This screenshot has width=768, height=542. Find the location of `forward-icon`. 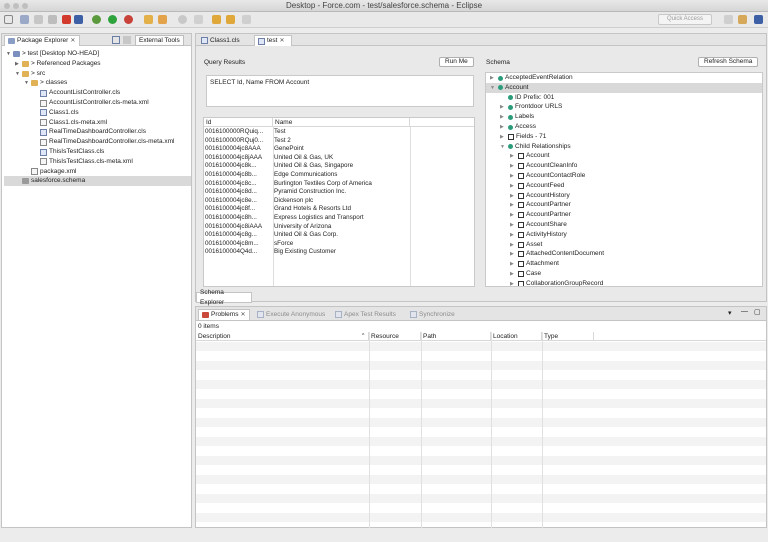

forward-icon is located at coordinates (246, 19).